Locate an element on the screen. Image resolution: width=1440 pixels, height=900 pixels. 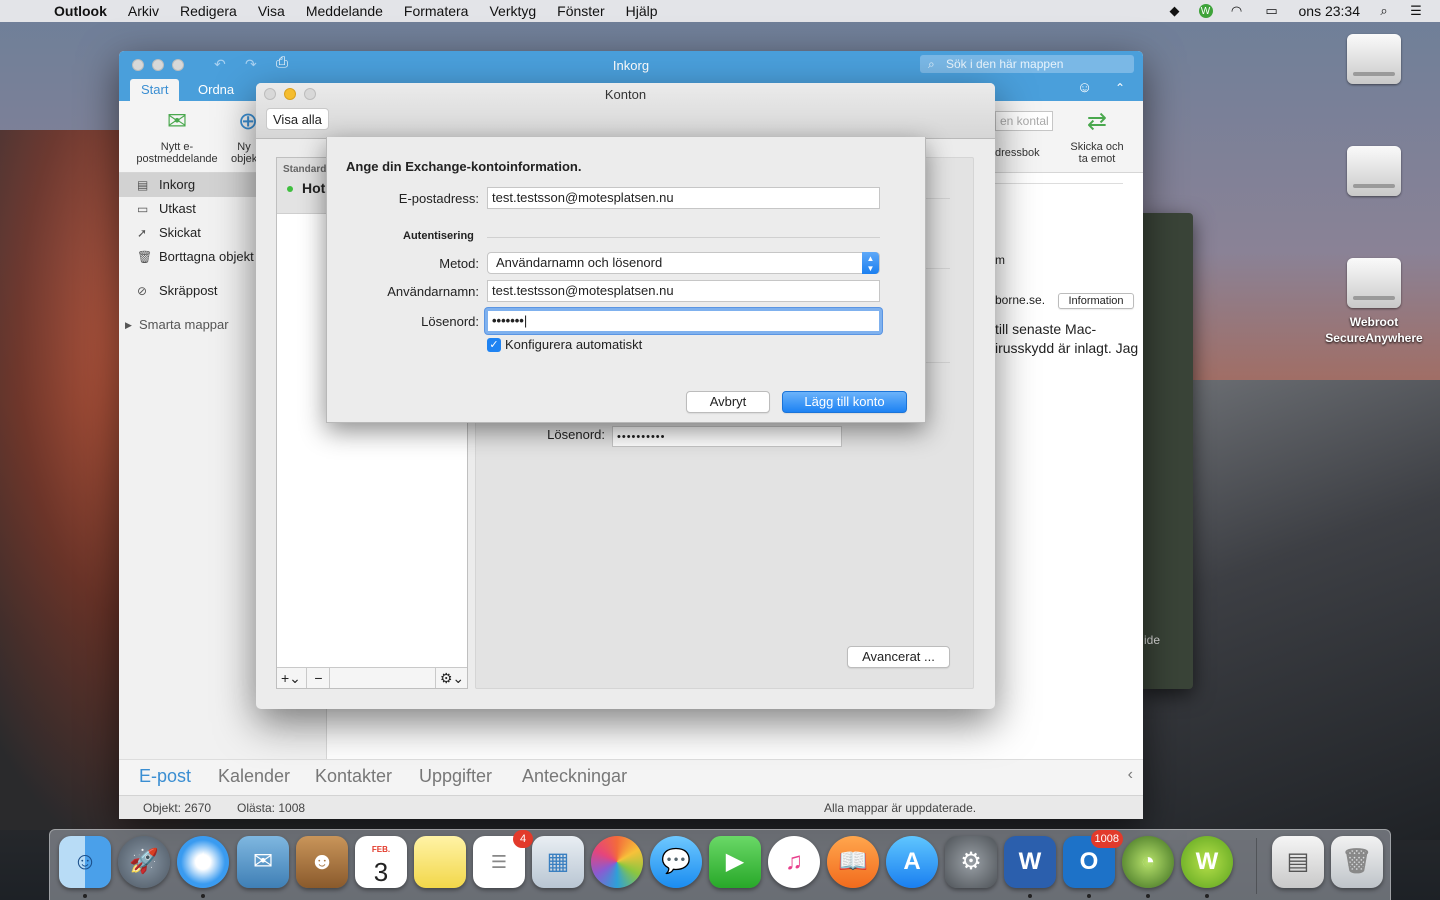
sheet-heading: Ange din Exchange-kontoinformation. is located at coordinates (464, 166).